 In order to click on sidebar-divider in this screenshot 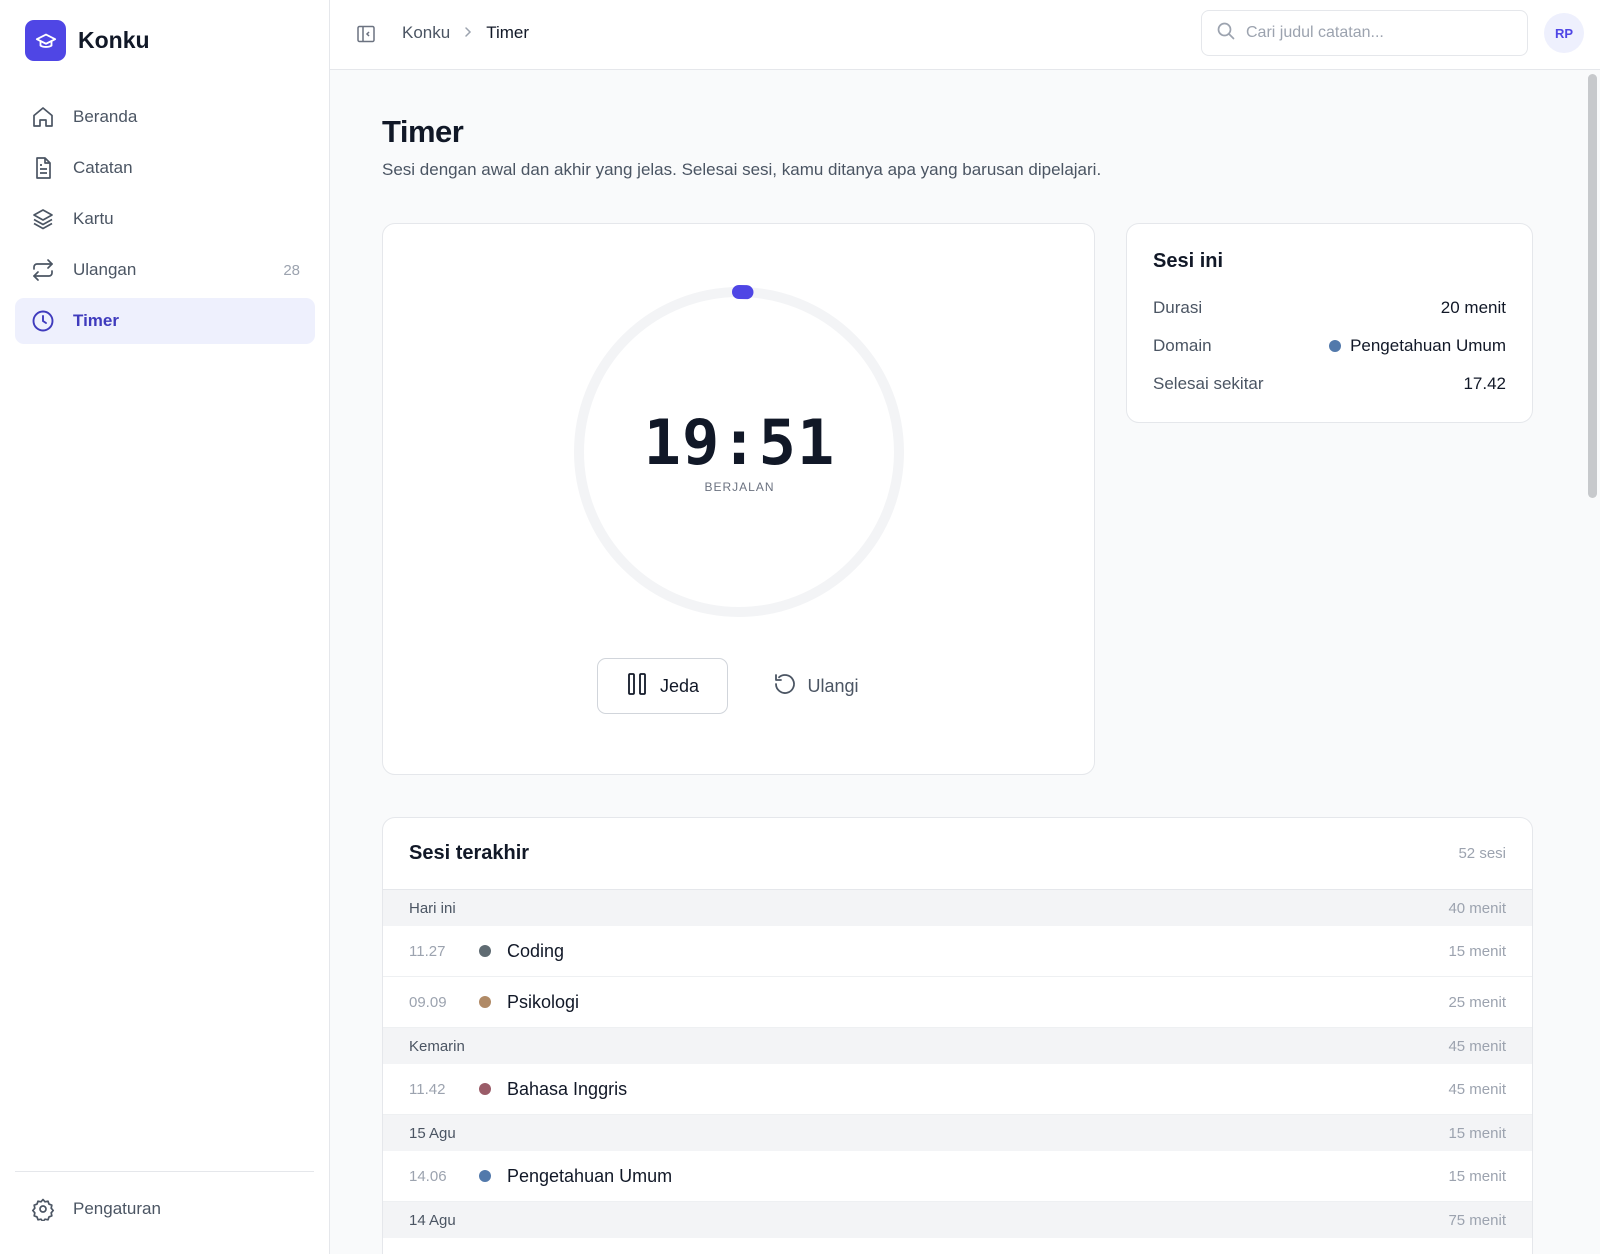, I will do `click(164, 1171)`.